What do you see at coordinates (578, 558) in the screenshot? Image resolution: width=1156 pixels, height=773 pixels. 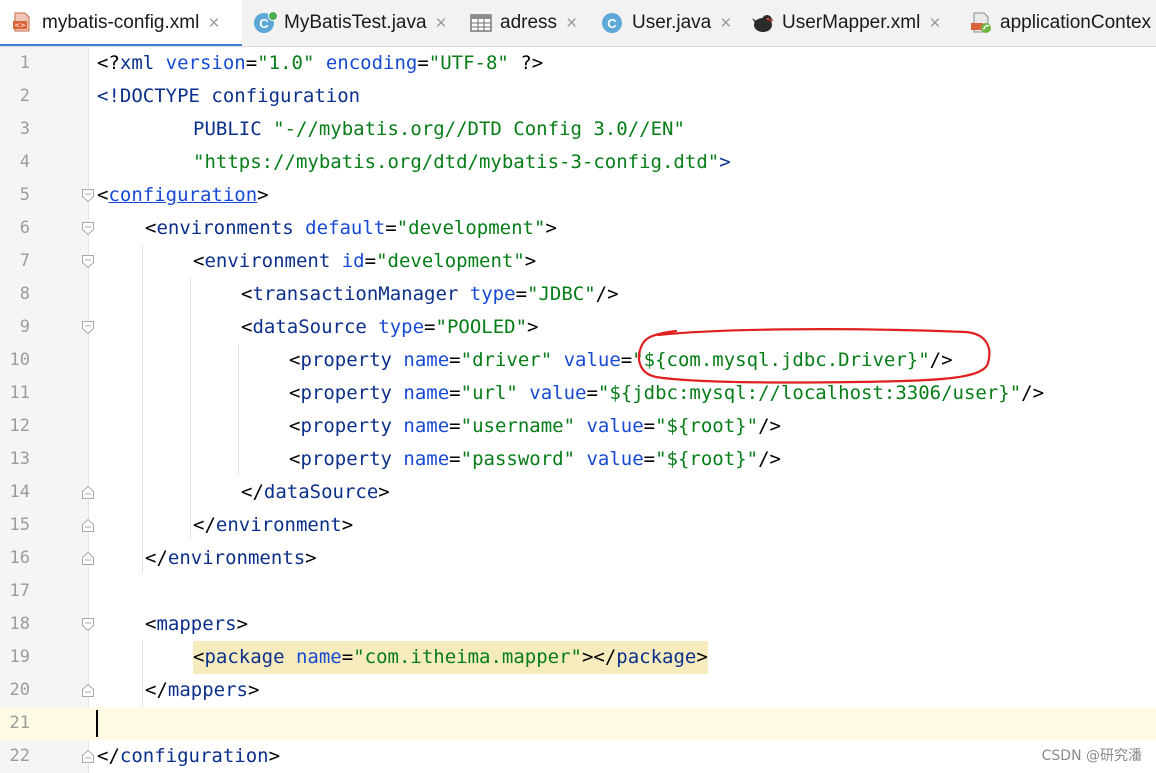 I see `code-line: 16 </environments>` at bounding box center [578, 558].